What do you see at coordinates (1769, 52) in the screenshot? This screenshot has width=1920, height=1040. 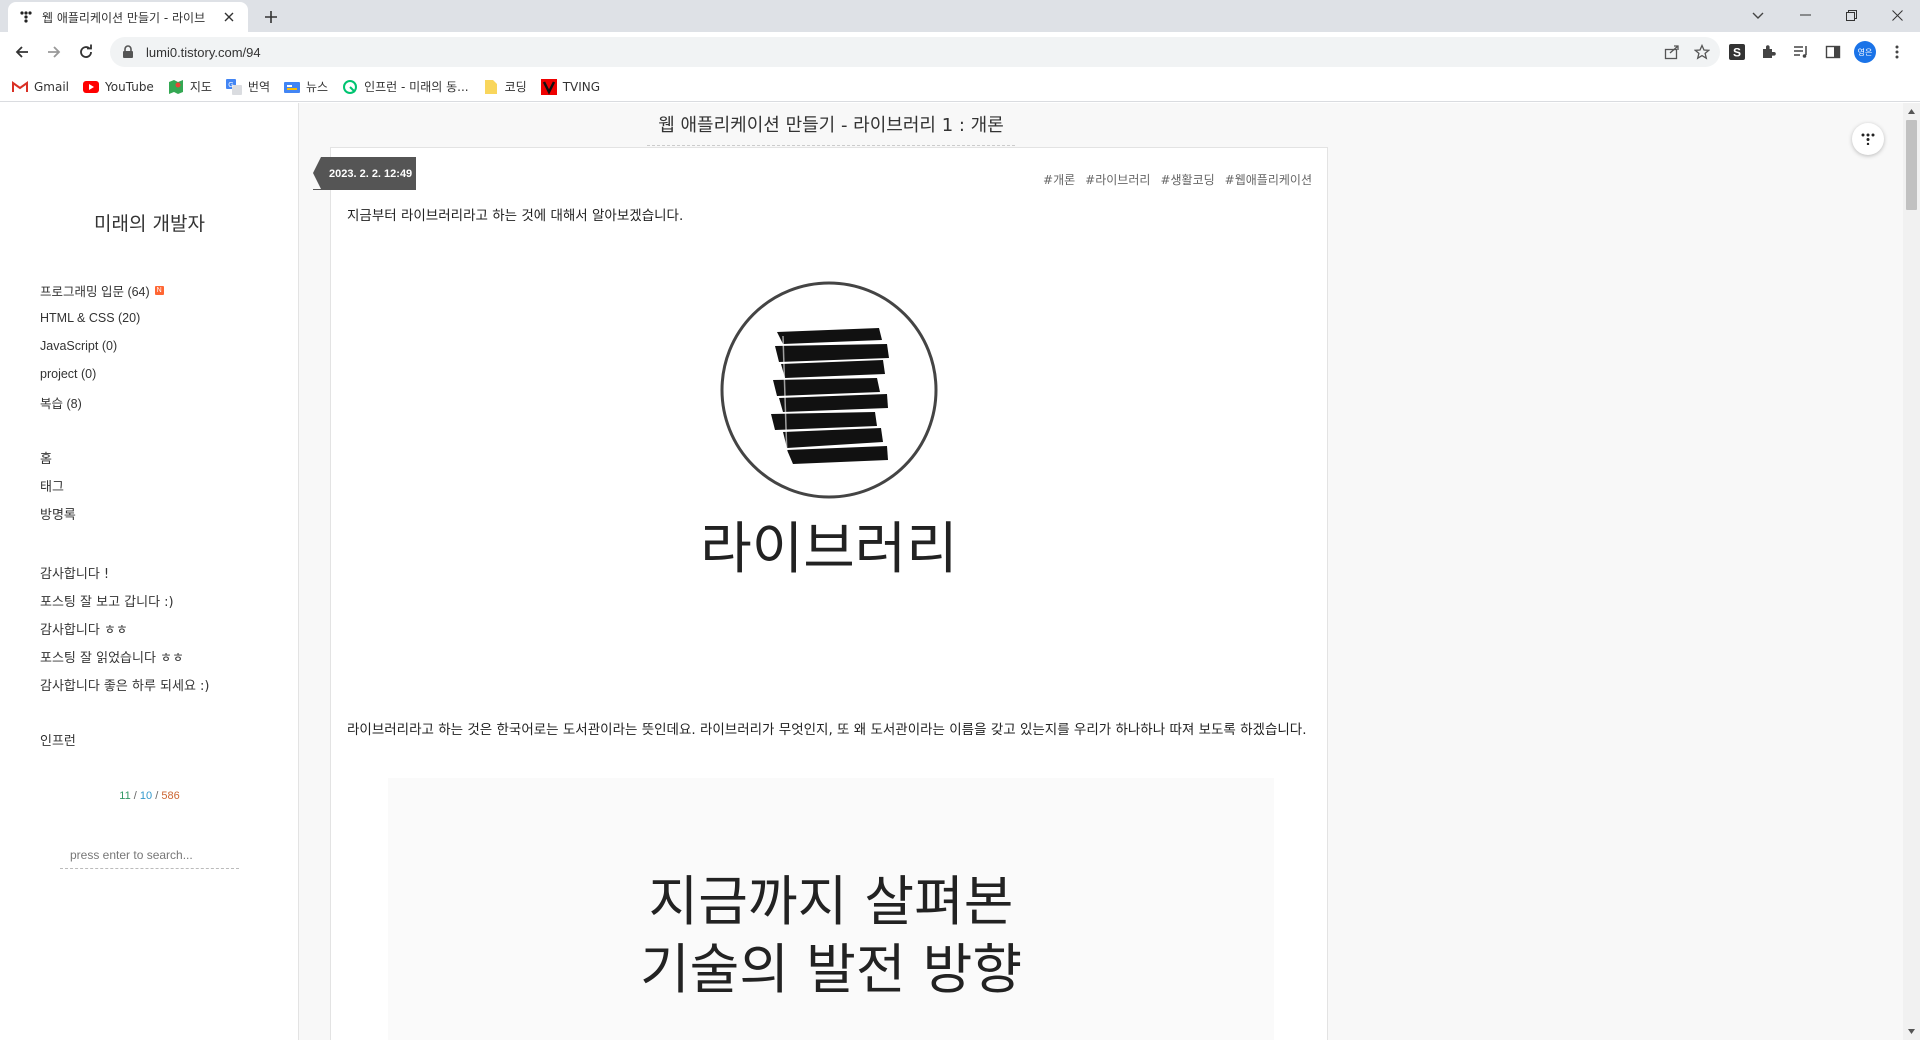 I see `extensions-puzzle-icon` at bounding box center [1769, 52].